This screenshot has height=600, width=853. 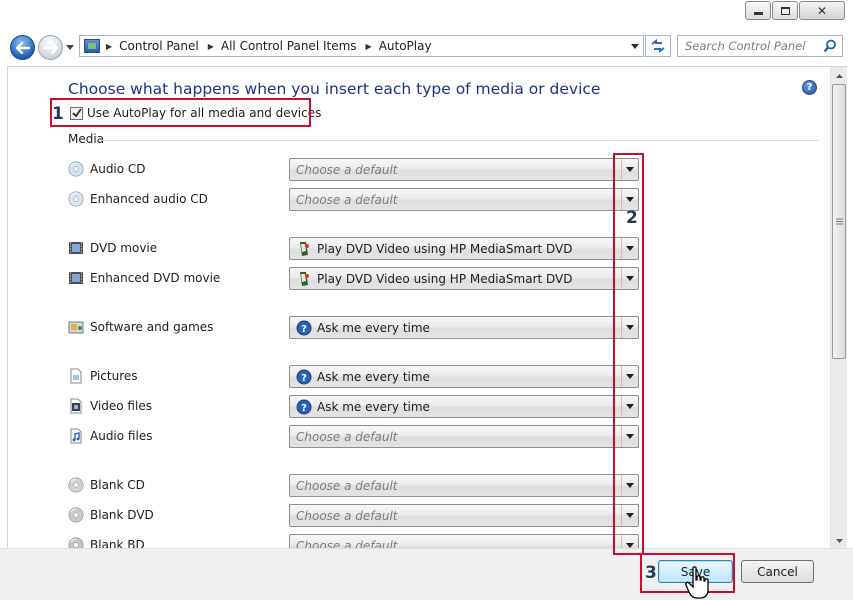 I want to click on control-panel-icon, so click(x=92, y=46).